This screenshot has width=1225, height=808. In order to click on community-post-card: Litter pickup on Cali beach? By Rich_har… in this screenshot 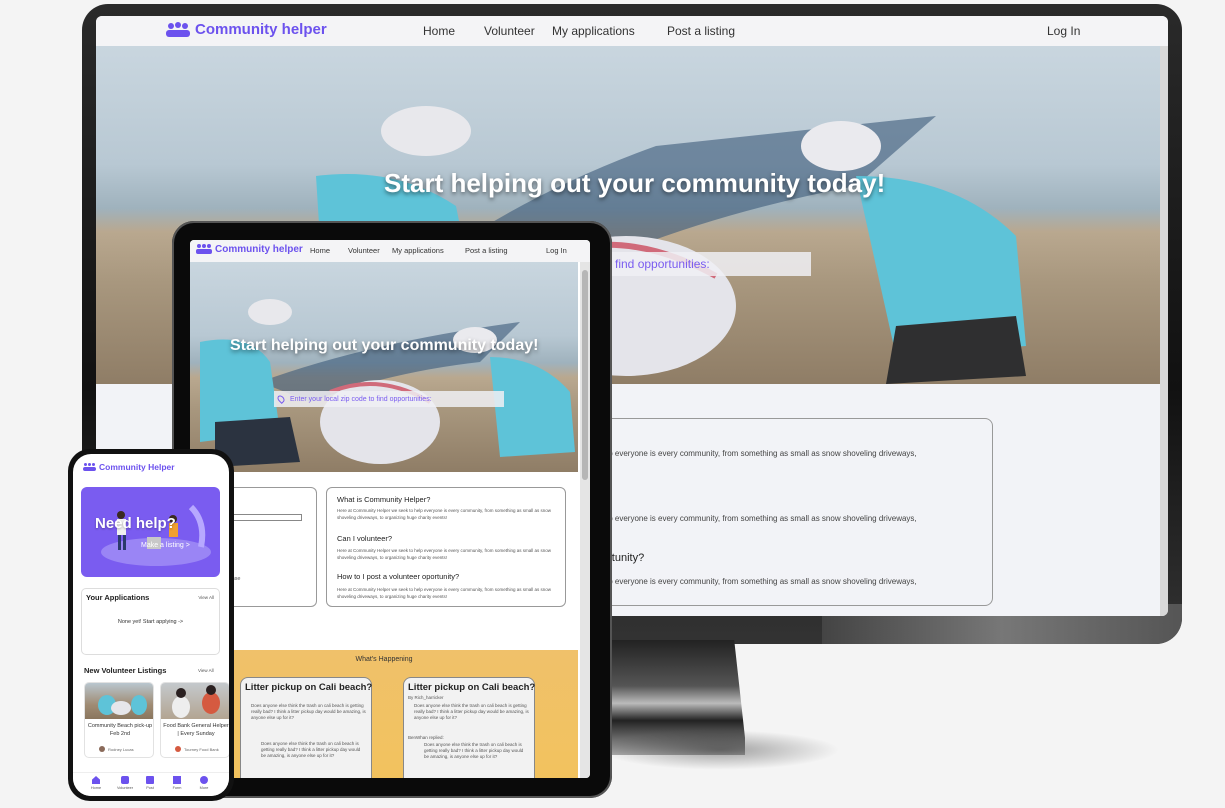, I will do `click(469, 727)`.